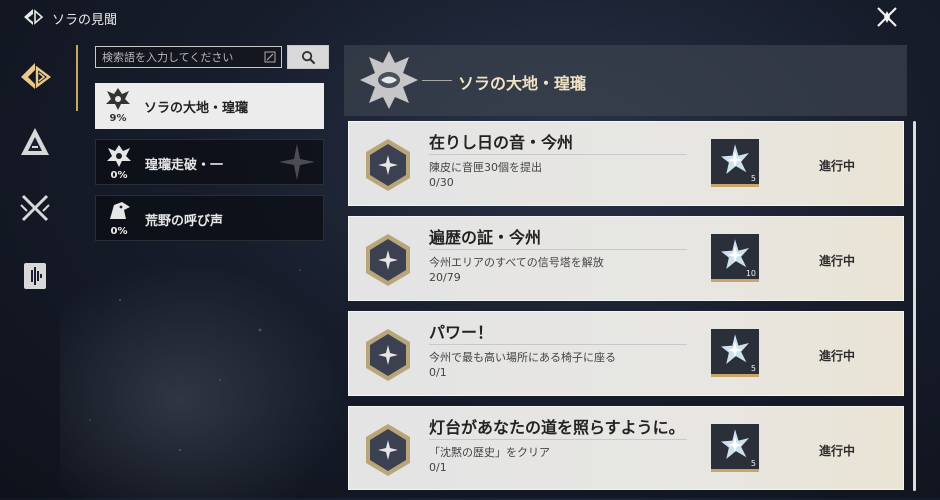 This screenshot has width=940, height=500. Describe the element at coordinates (626, 258) in the screenshot. I see `achievement-card: 遍歴の証・今州 今州エリアのすべての信号塔を解放 20/79 10 進行中` at that location.